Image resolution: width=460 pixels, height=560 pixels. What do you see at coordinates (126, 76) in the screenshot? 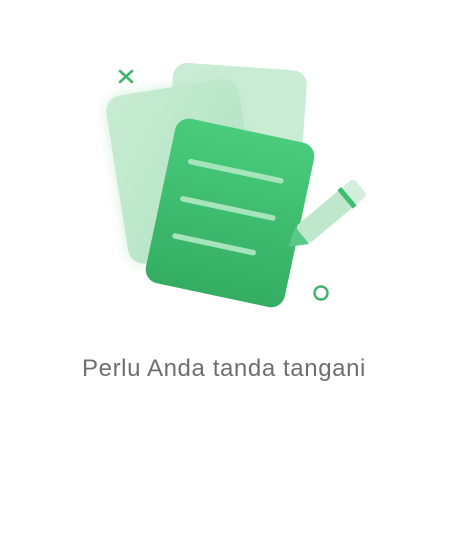
I see `sparkle-cross-icon` at bounding box center [126, 76].